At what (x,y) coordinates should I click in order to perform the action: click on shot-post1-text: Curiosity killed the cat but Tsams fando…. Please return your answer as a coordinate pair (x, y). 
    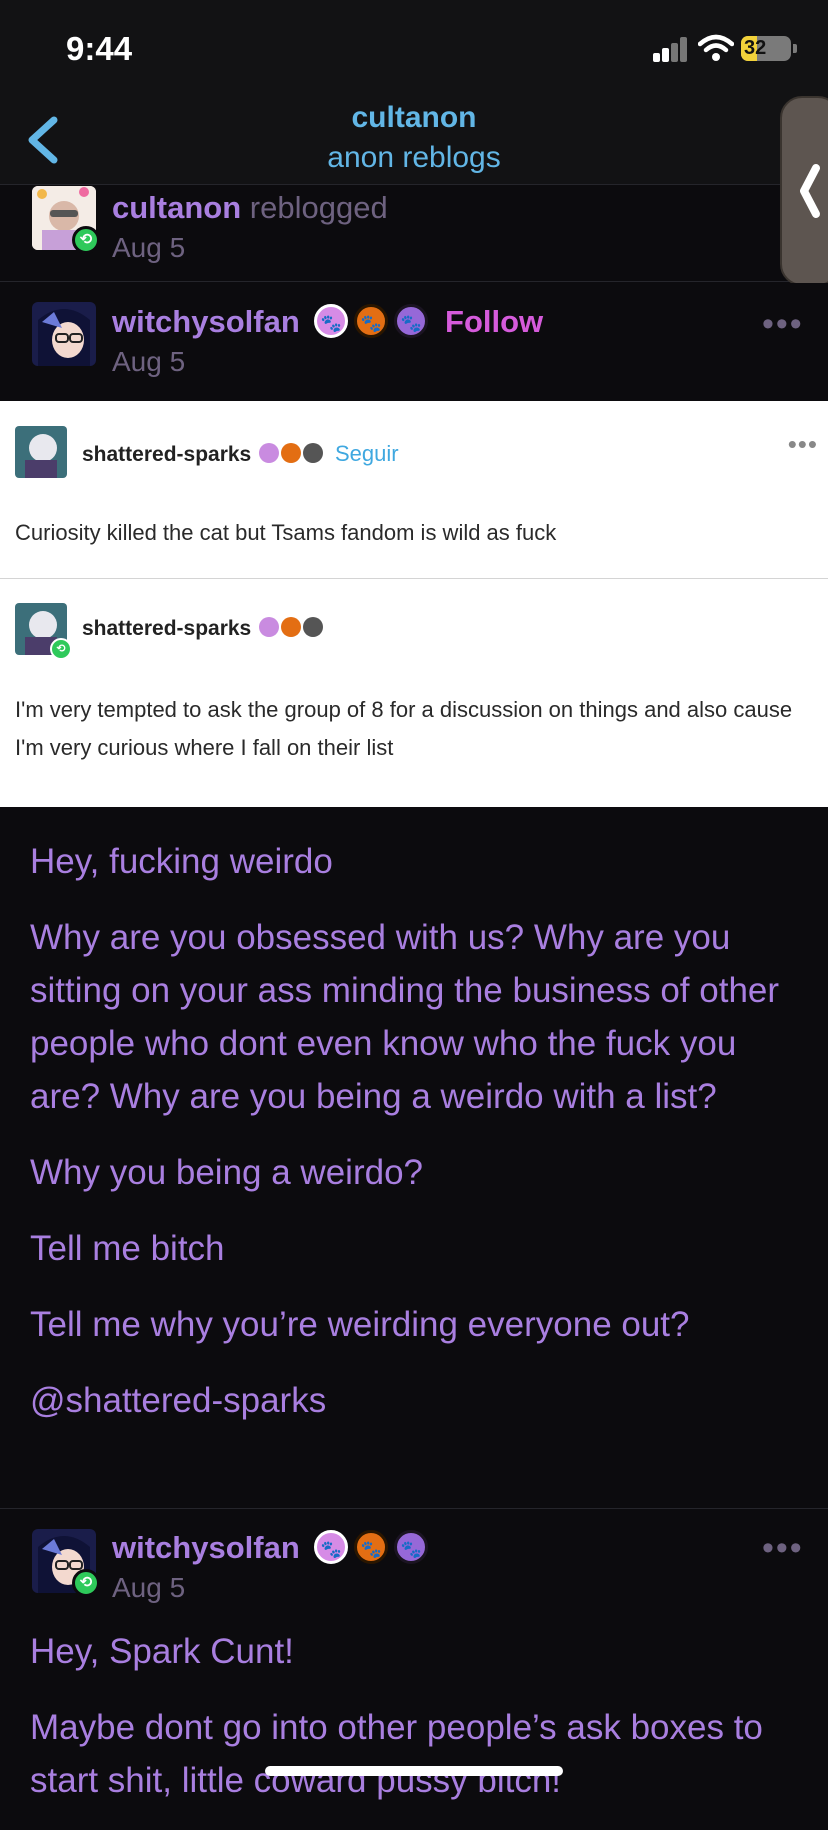
    Looking at the image, I should click on (286, 532).